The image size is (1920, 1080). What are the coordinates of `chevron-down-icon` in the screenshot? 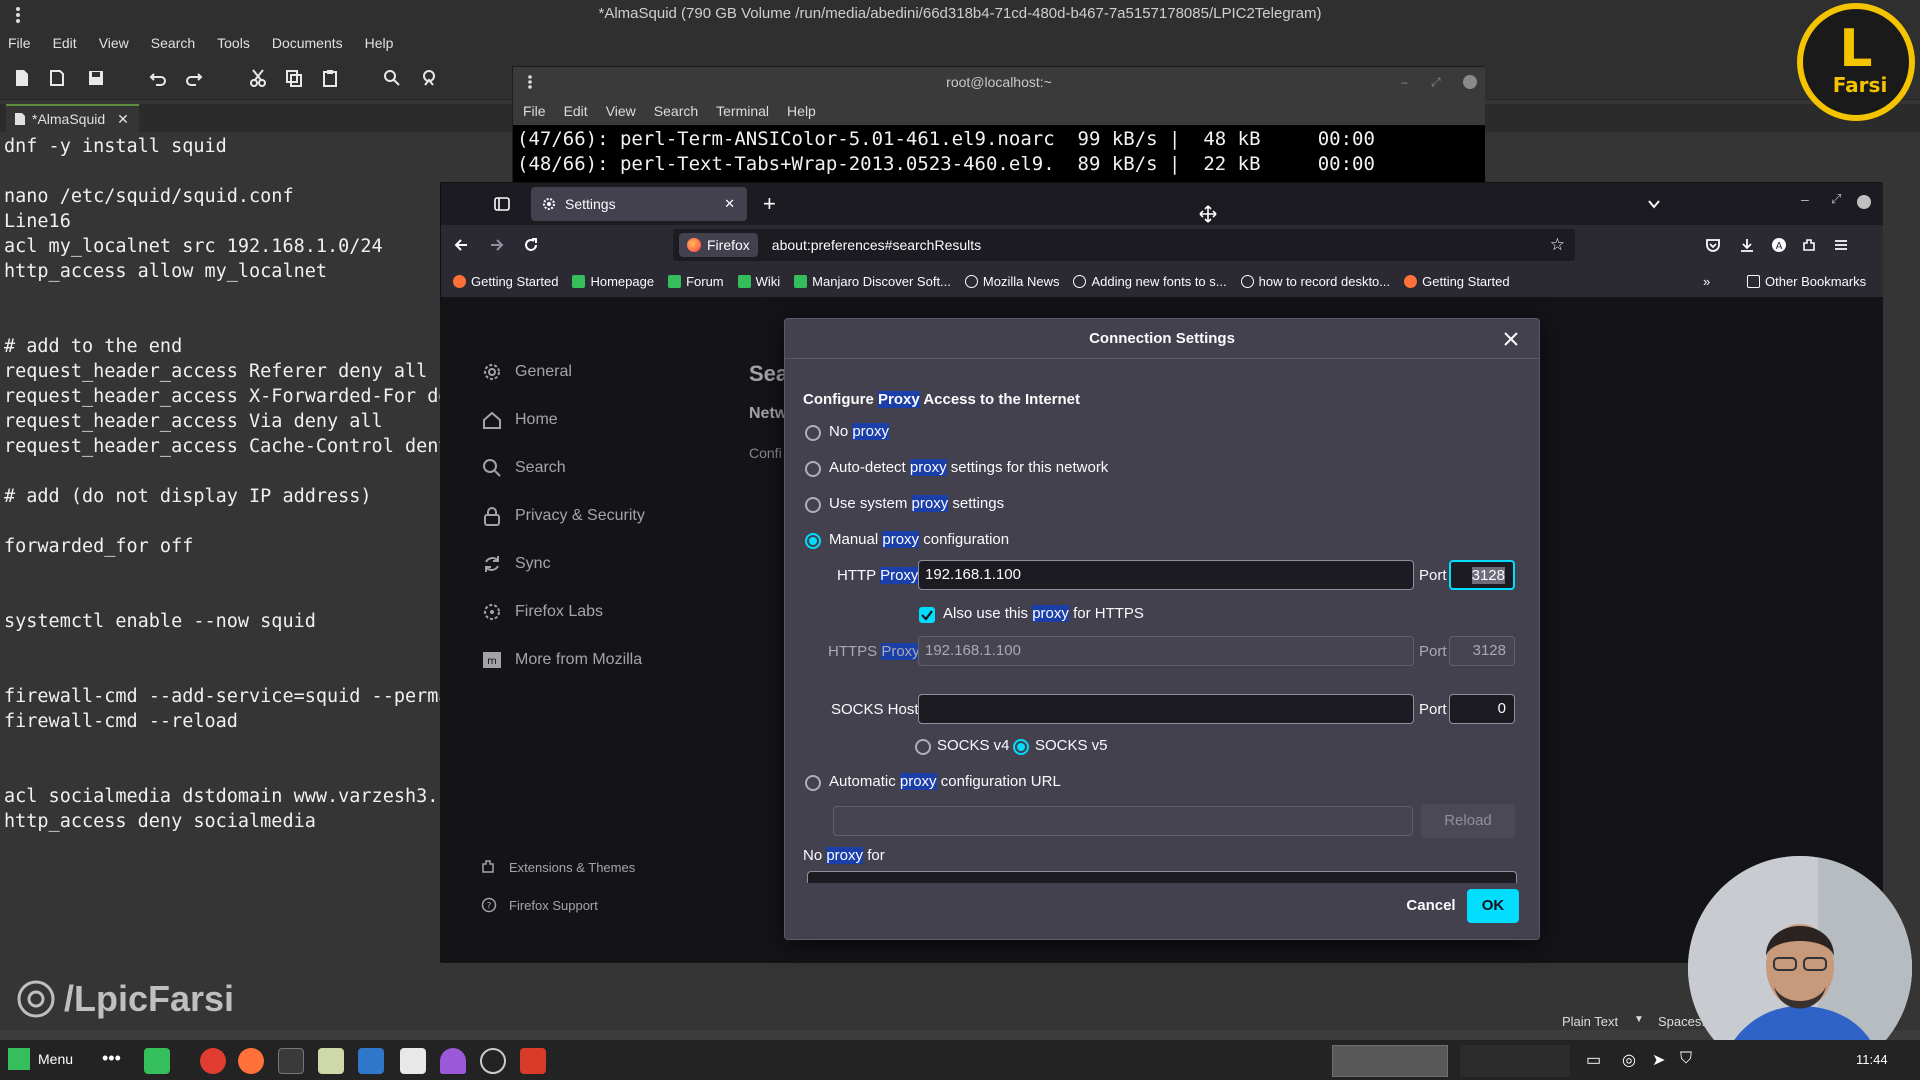 It's located at (1654, 204).